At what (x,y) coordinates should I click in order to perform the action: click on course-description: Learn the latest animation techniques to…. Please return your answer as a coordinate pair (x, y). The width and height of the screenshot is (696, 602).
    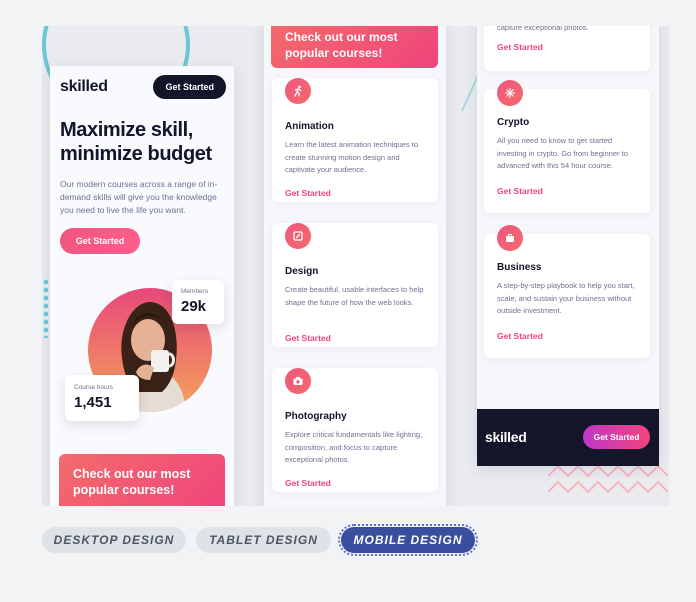
    Looking at the image, I should click on (352, 157).